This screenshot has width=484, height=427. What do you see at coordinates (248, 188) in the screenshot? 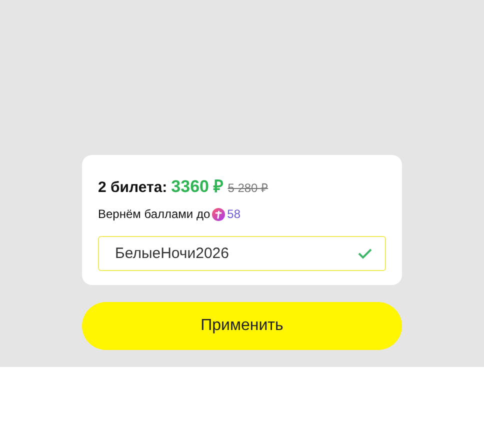
I see `old-price: 5 280 ₽` at bounding box center [248, 188].